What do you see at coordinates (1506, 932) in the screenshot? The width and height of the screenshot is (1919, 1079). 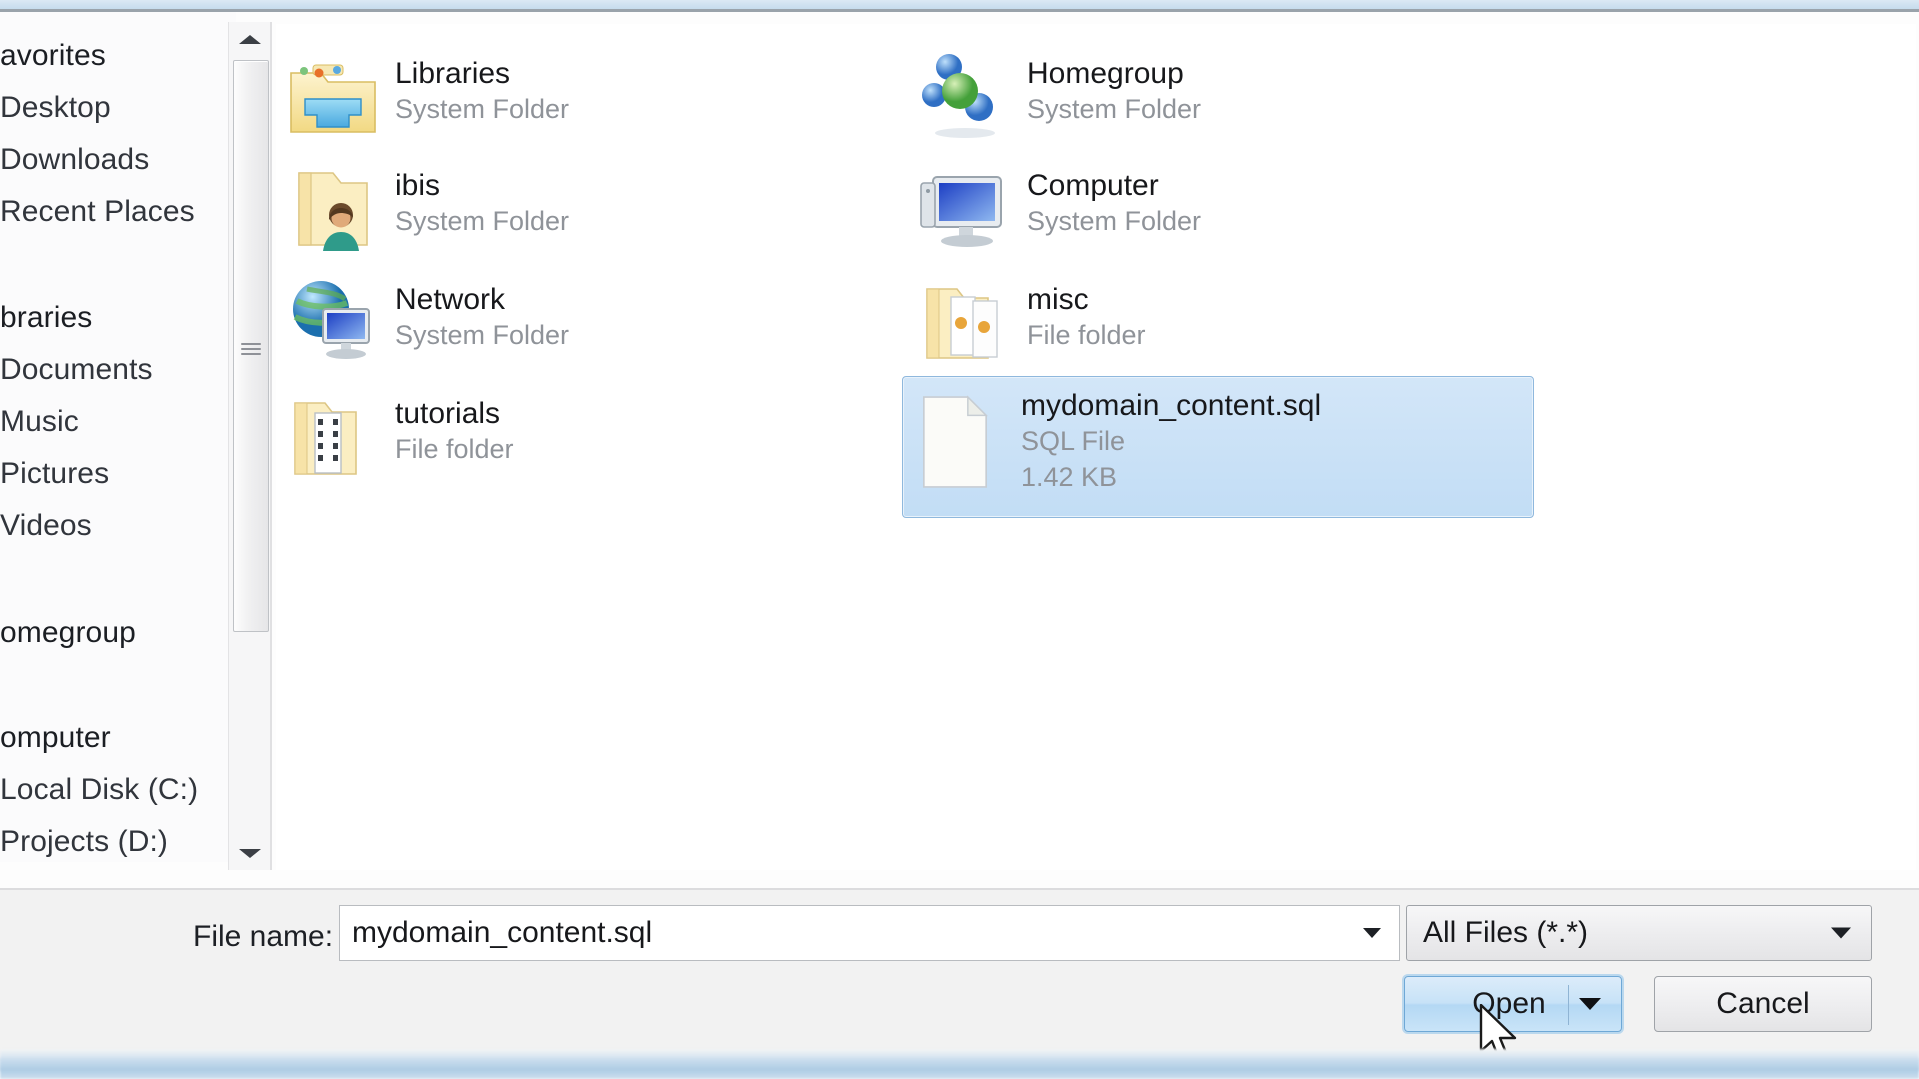 I see `file-type-filter-value: All Files (*.*)` at bounding box center [1506, 932].